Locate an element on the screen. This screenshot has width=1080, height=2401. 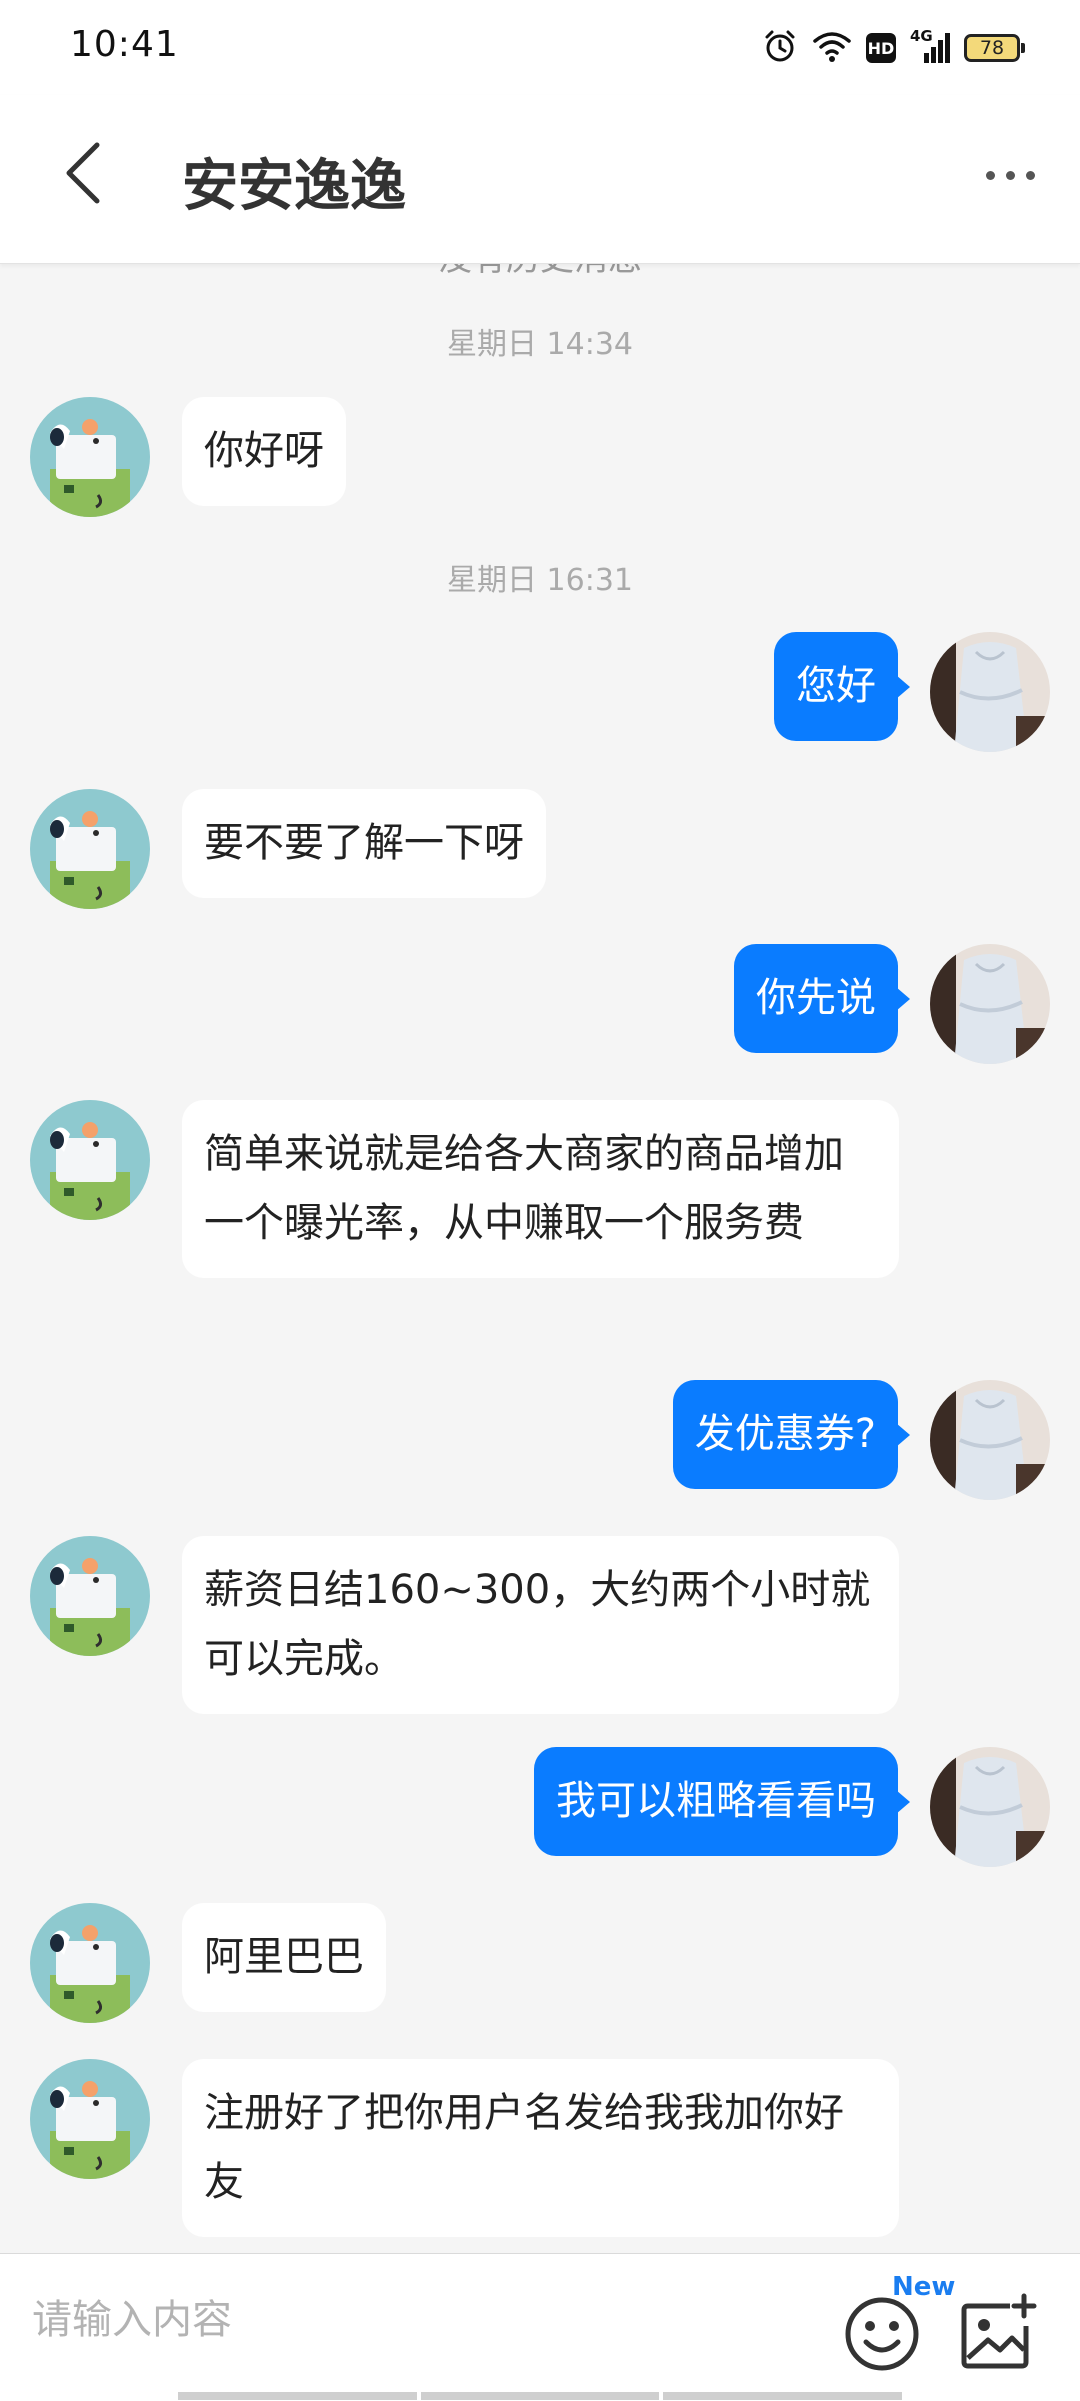
timestamp: 星期日 14:34 is located at coordinates (540, 344).